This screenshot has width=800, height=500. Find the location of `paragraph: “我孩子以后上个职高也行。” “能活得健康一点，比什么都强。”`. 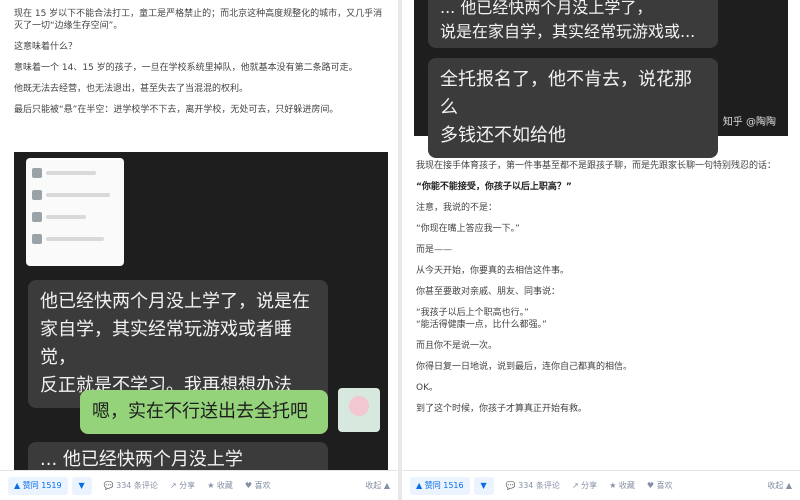

paragraph: “我孩子以后上个职高也行。” “能活得健康一点，比什么都强。” is located at coordinates (481, 319).